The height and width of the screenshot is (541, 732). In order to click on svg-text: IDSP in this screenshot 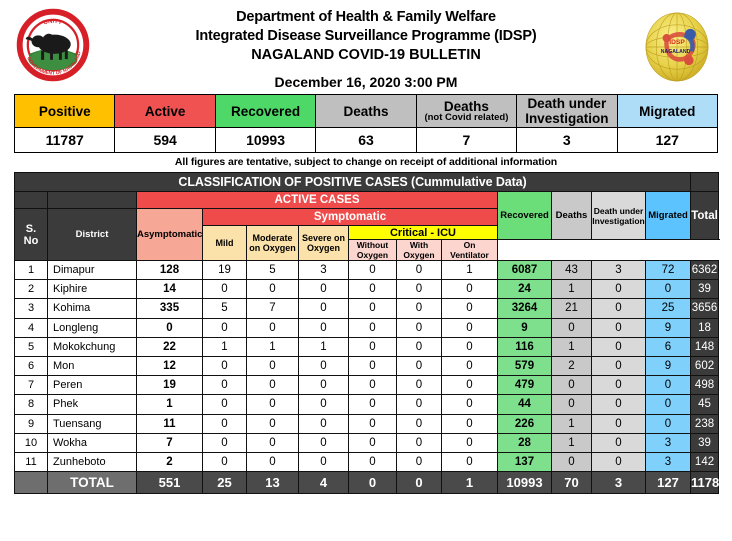, I will do `click(677, 42)`.